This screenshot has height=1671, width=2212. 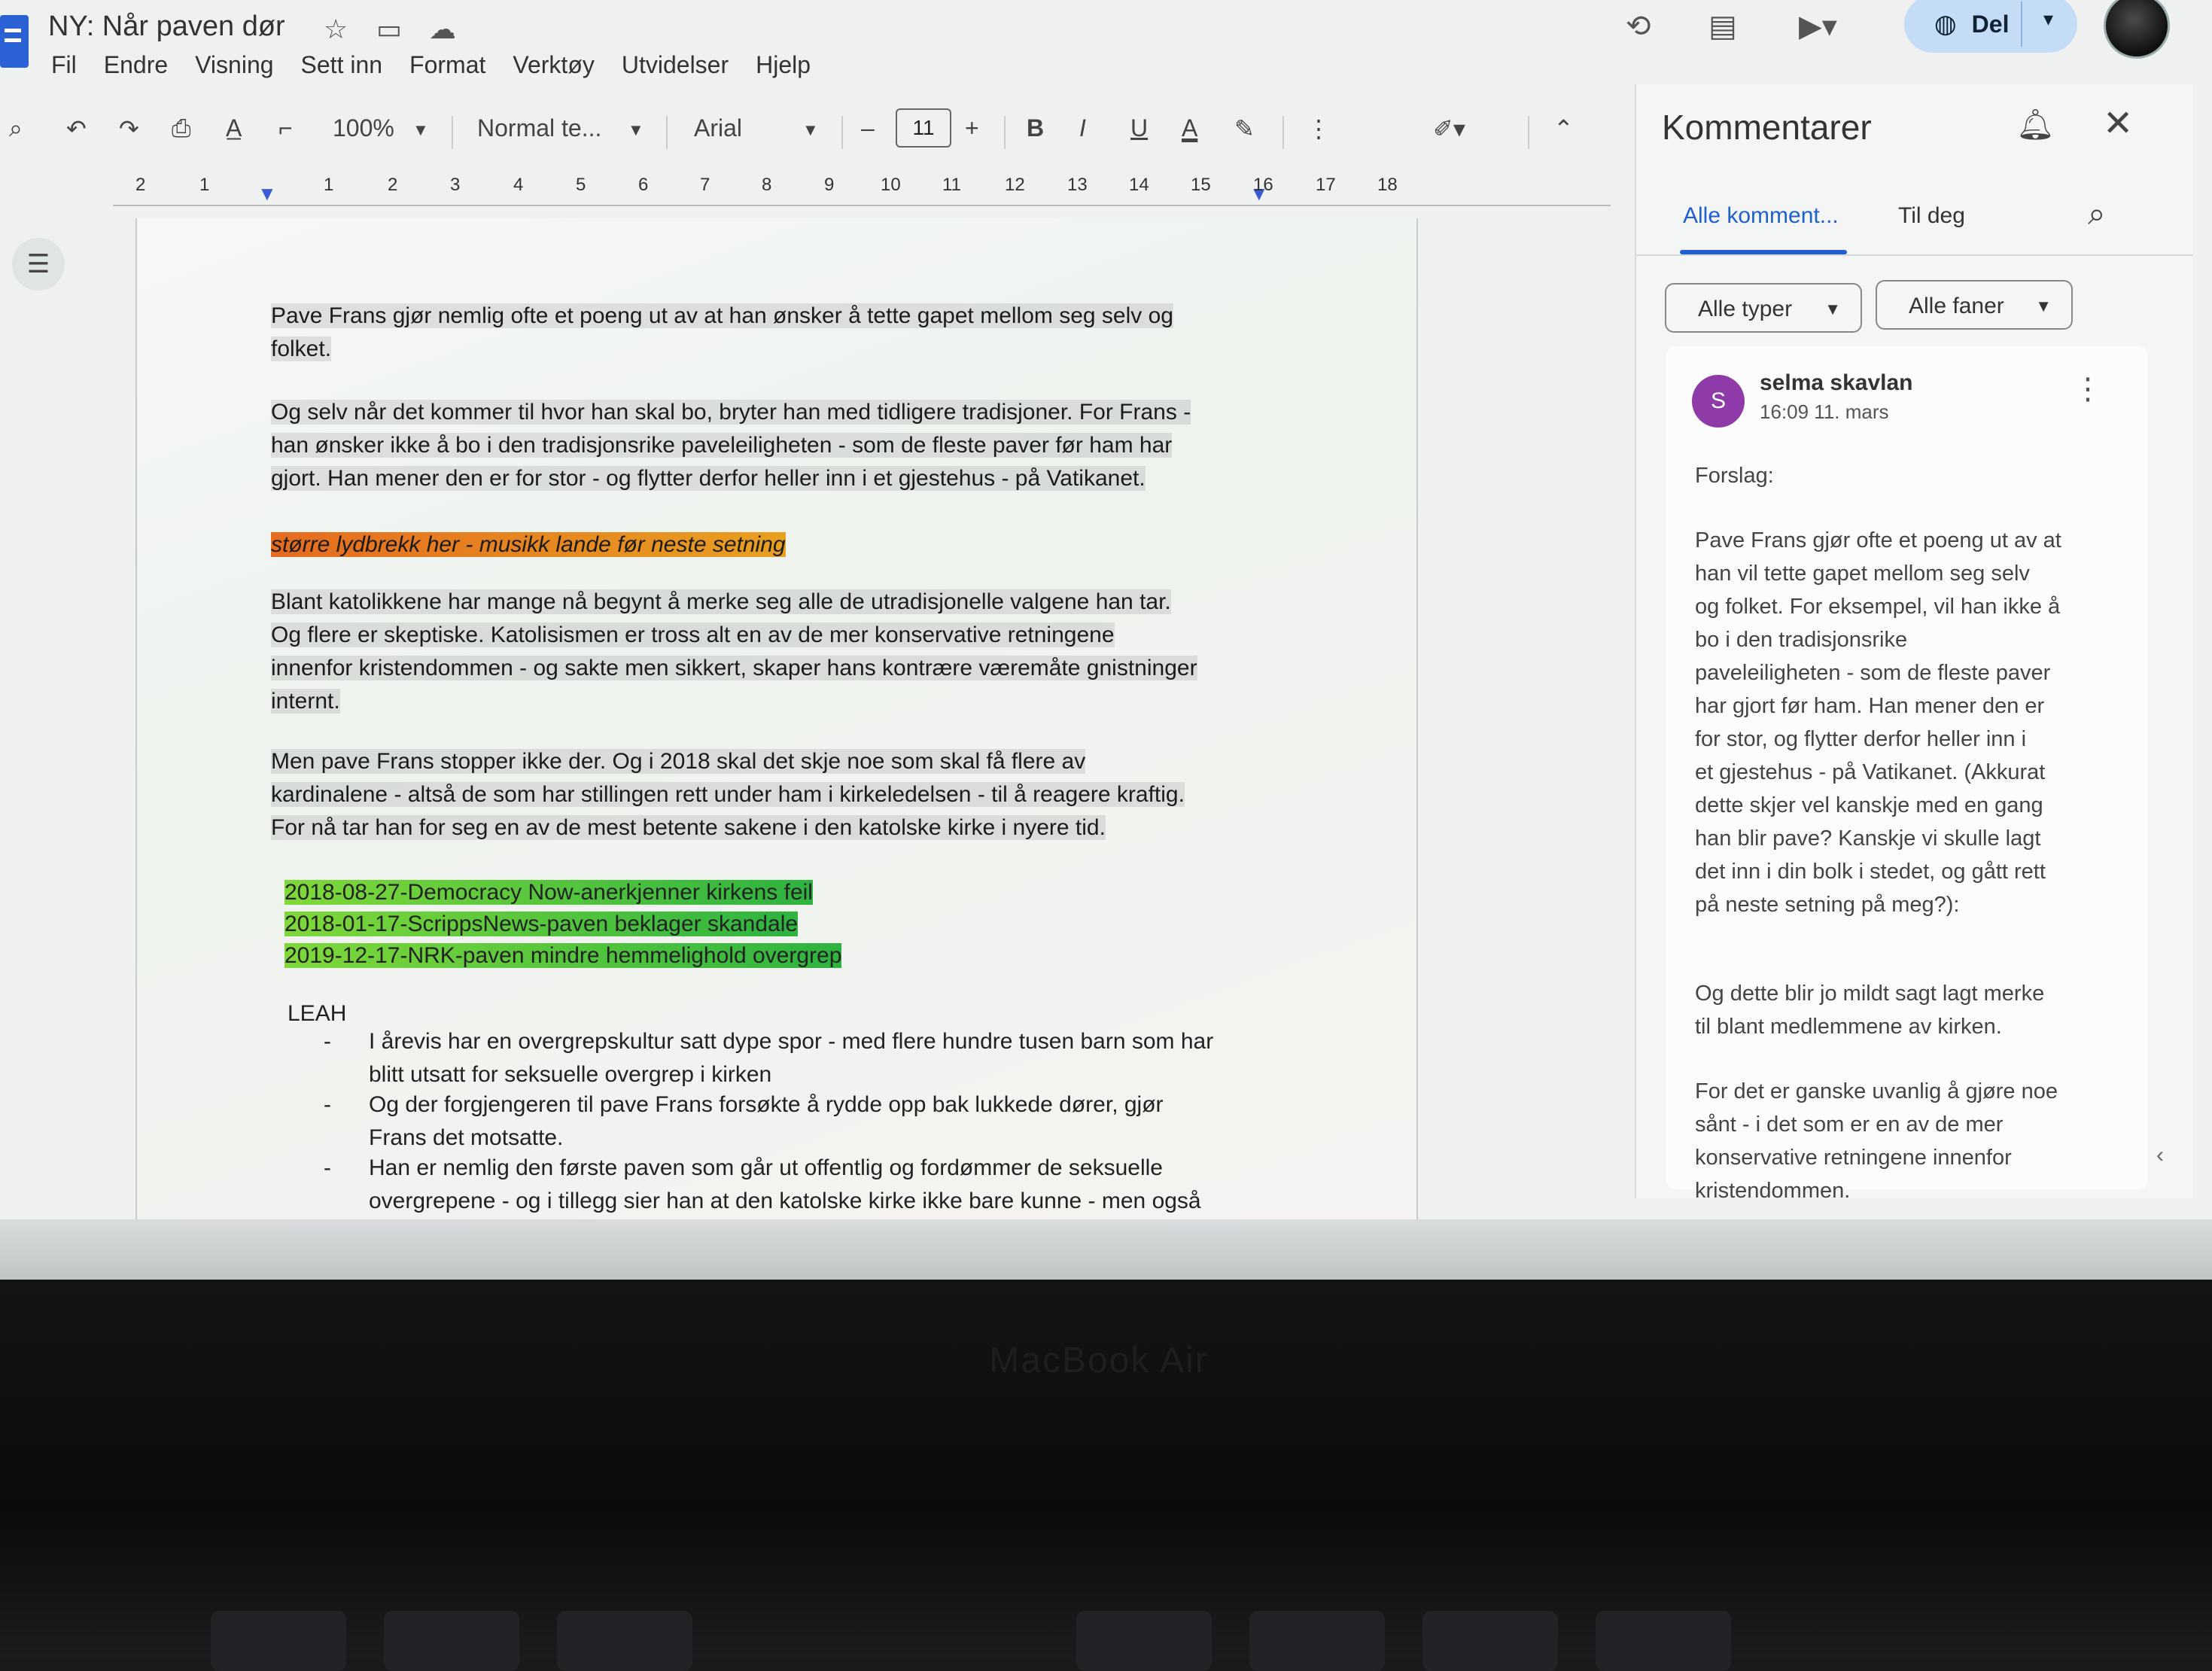 What do you see at coordinates (1914, 255) in the screenshot?
I see `divider` at bounding box center [1914, 255].